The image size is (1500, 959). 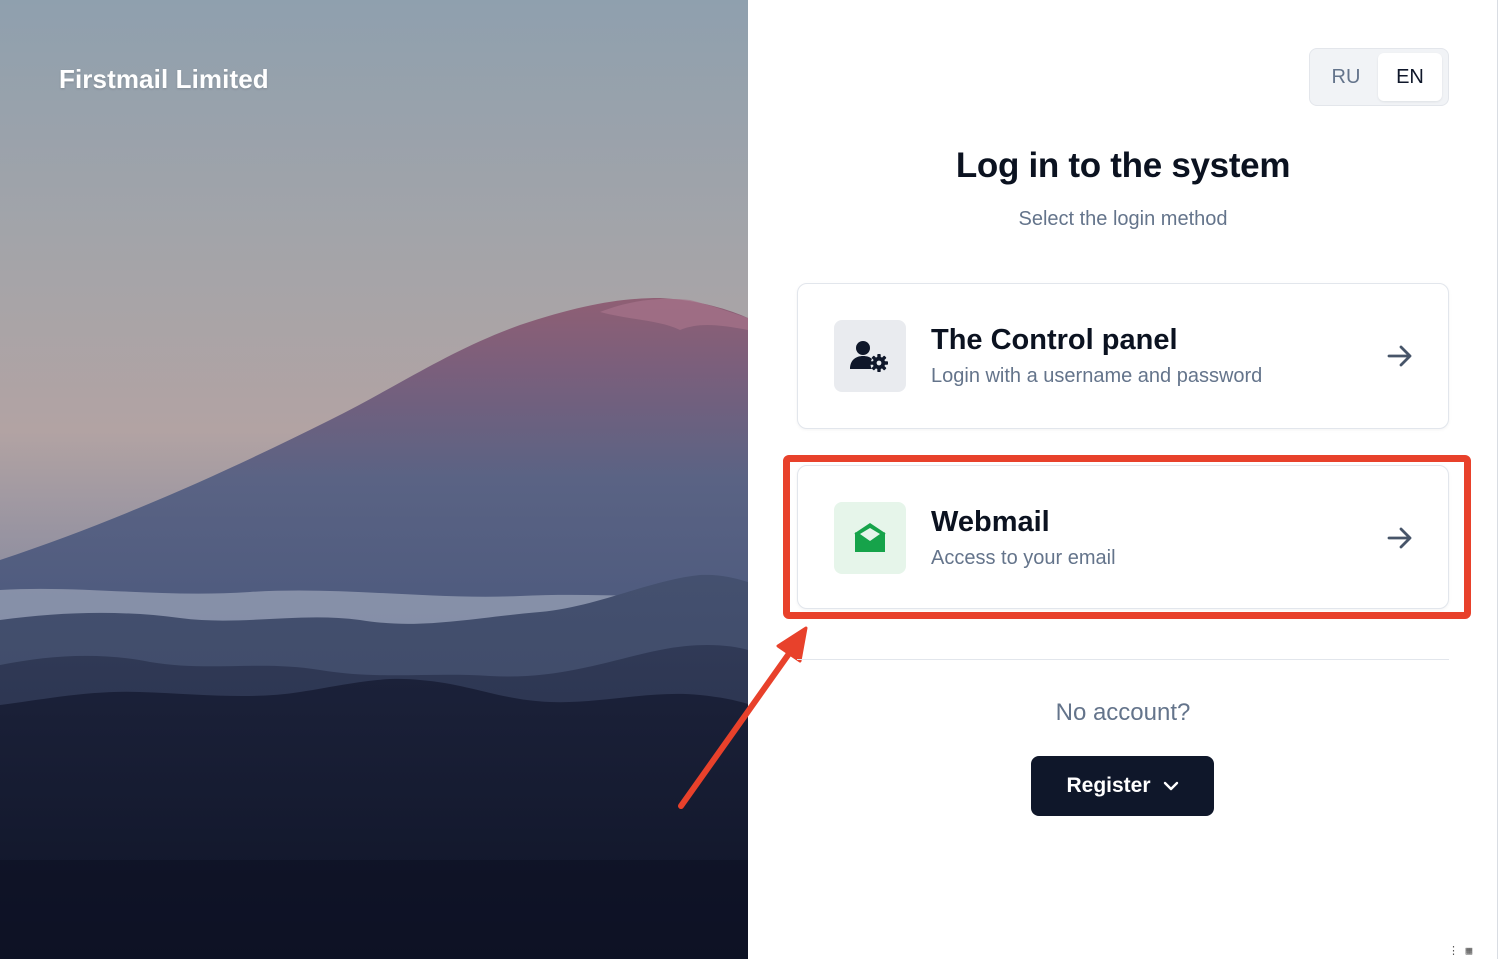 I want to click on open-envelope-icon, so click(x=870, y=538).